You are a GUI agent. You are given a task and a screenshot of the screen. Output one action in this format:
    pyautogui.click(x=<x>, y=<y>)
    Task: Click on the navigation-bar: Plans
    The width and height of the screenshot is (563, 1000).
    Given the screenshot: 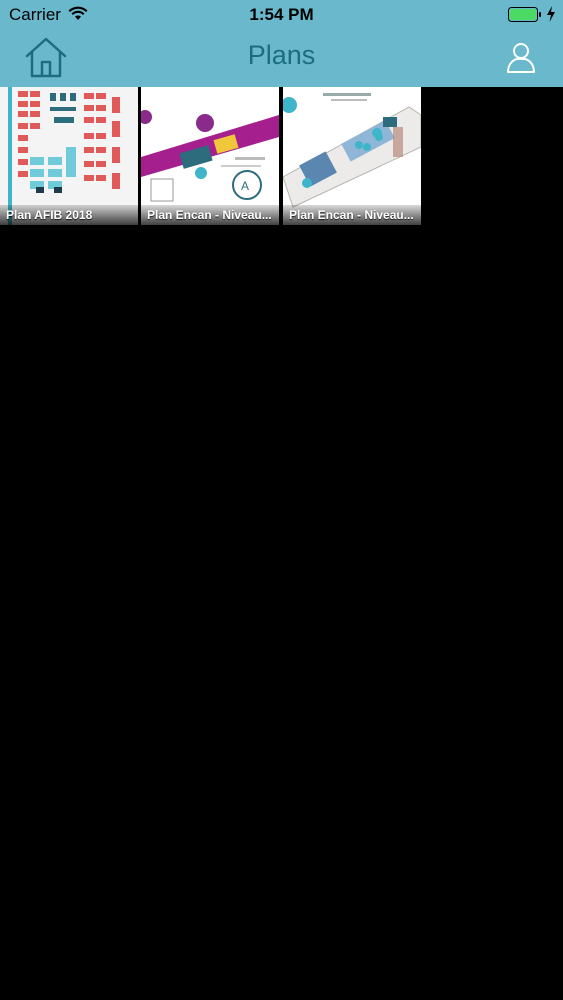 What is the action you would take?
    pyautogui.click(x=281, y=58)
    